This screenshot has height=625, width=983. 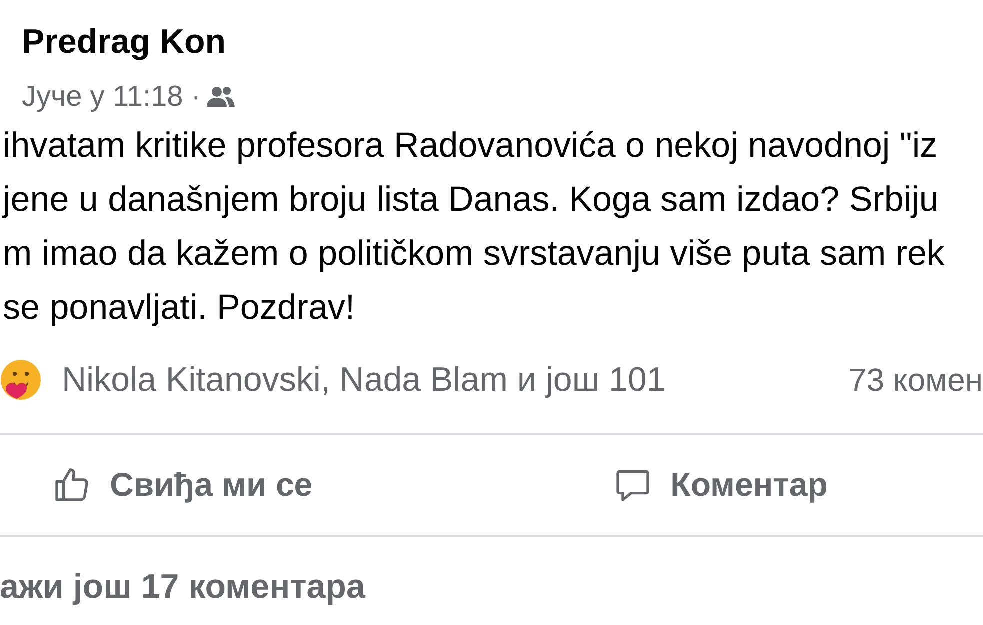 What do you see at coordinates (473, 254) in the screenshot?
I see `post-text-line: m imao da kažem o političkom svrstavanju više puta sam rek` at bounding box center [473, 254].